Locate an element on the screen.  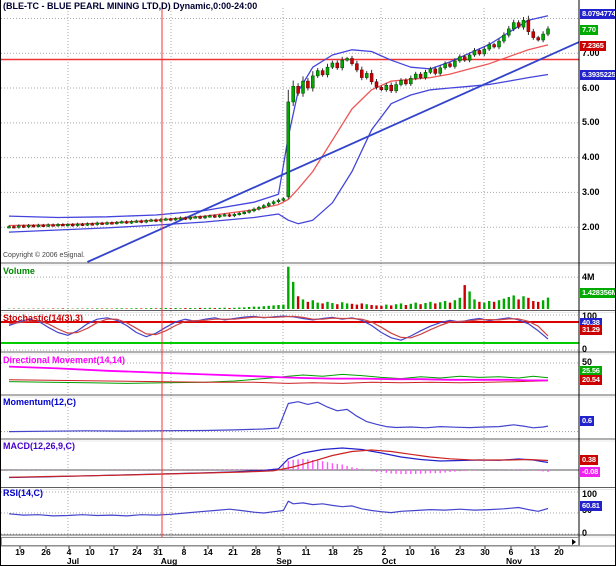
time-axis-day-label: 13 is located at coordinates (535, 552).